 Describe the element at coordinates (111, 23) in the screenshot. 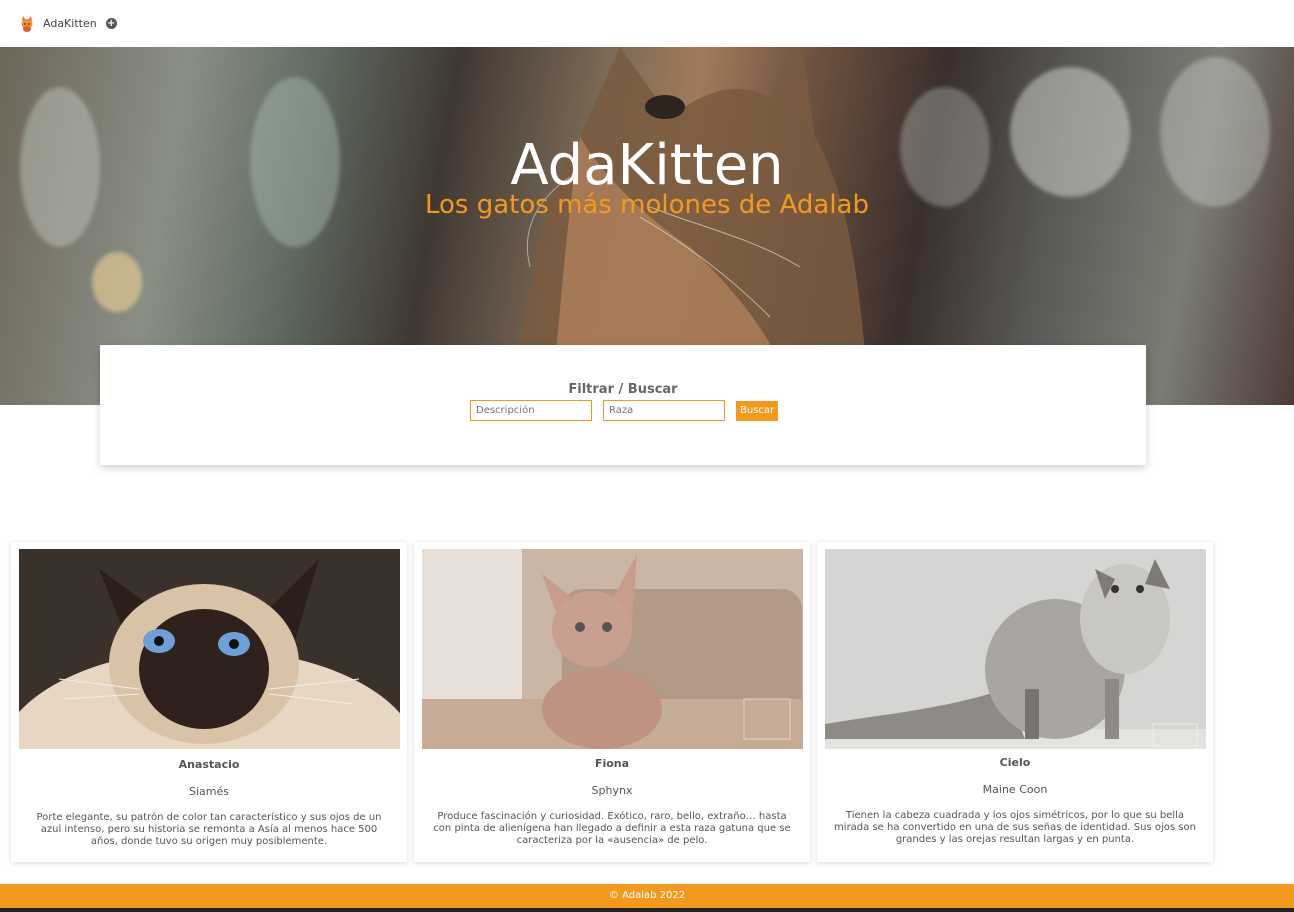

I see `plus-circle-icon: +` at that location.